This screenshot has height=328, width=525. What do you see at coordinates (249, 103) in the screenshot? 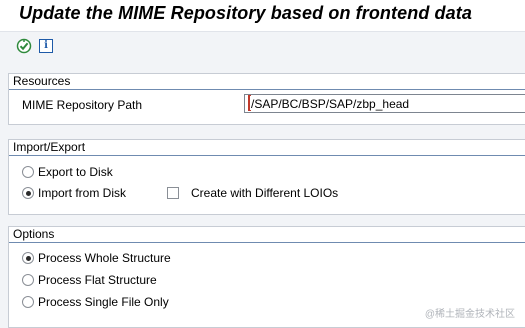
I see `cursor-marker` at bounding box center [249, 103].